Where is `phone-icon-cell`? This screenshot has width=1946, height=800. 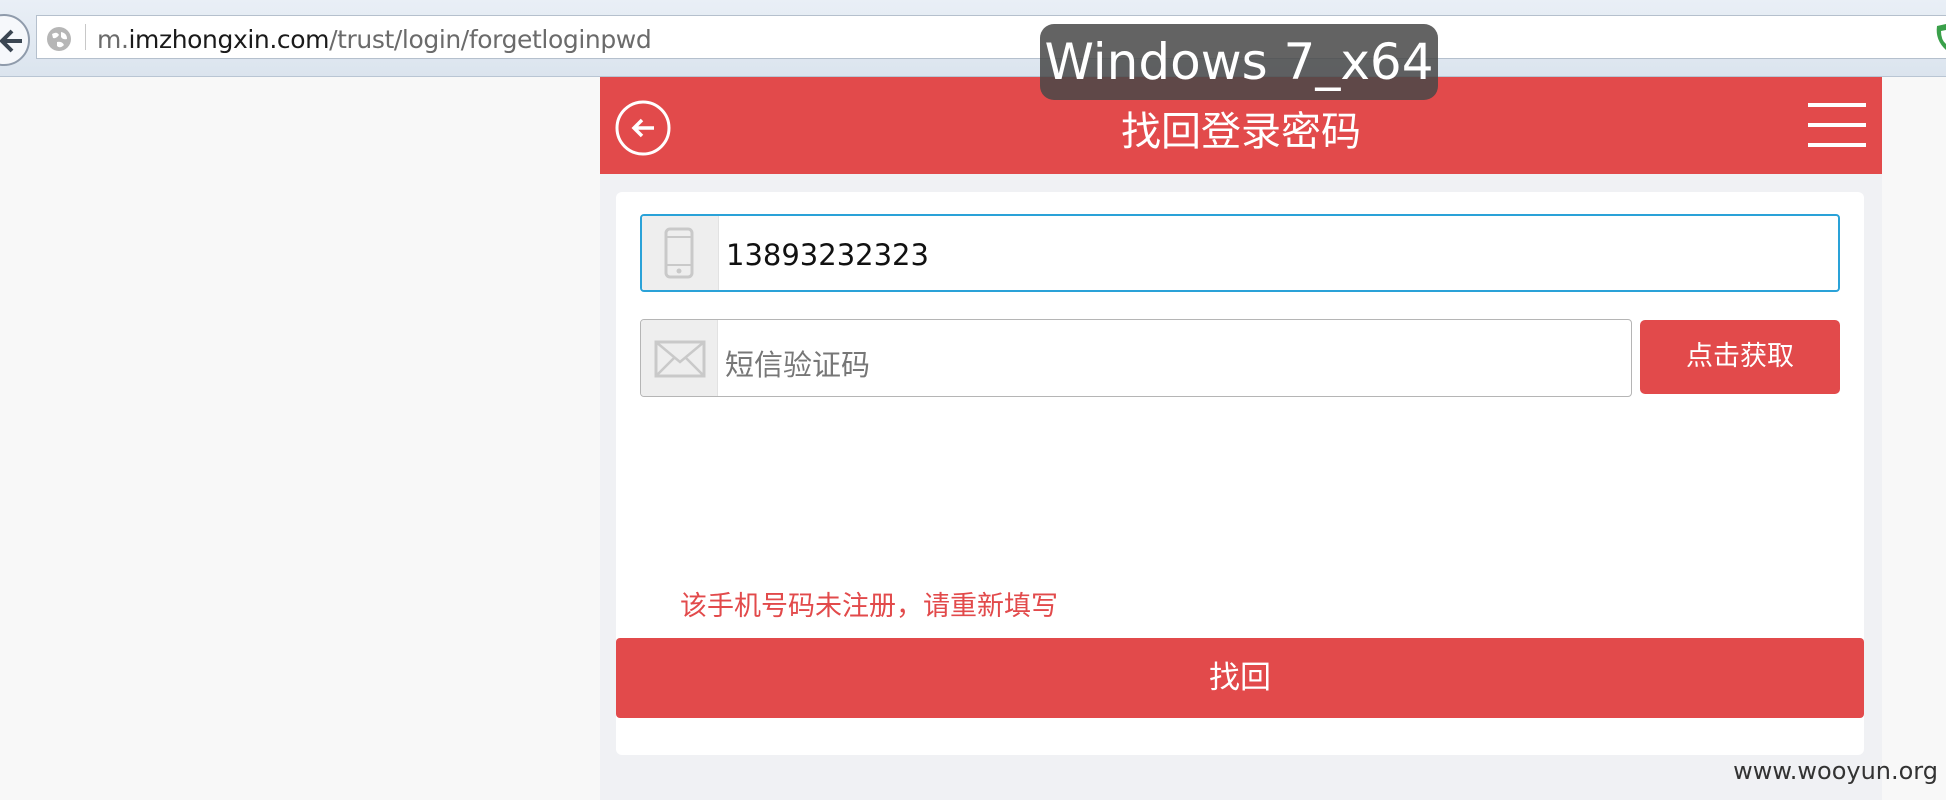
phone-icon-cell is located at coordinates (680, 253).